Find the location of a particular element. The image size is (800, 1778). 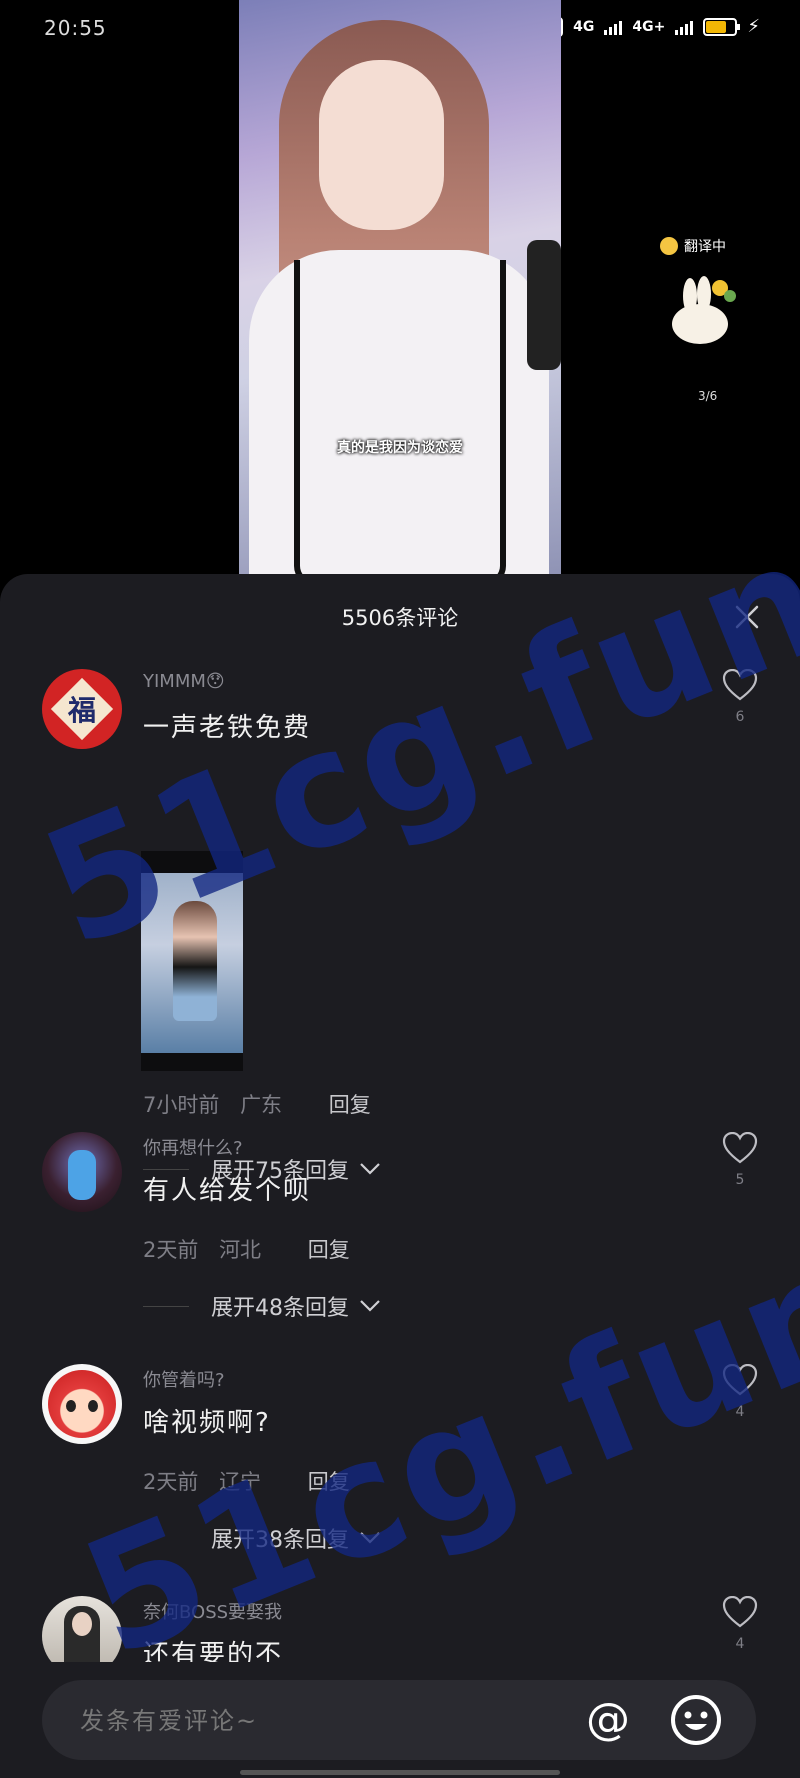

comment-meta: 2天前 河北 回复 is located at coordinates (246, 1249).